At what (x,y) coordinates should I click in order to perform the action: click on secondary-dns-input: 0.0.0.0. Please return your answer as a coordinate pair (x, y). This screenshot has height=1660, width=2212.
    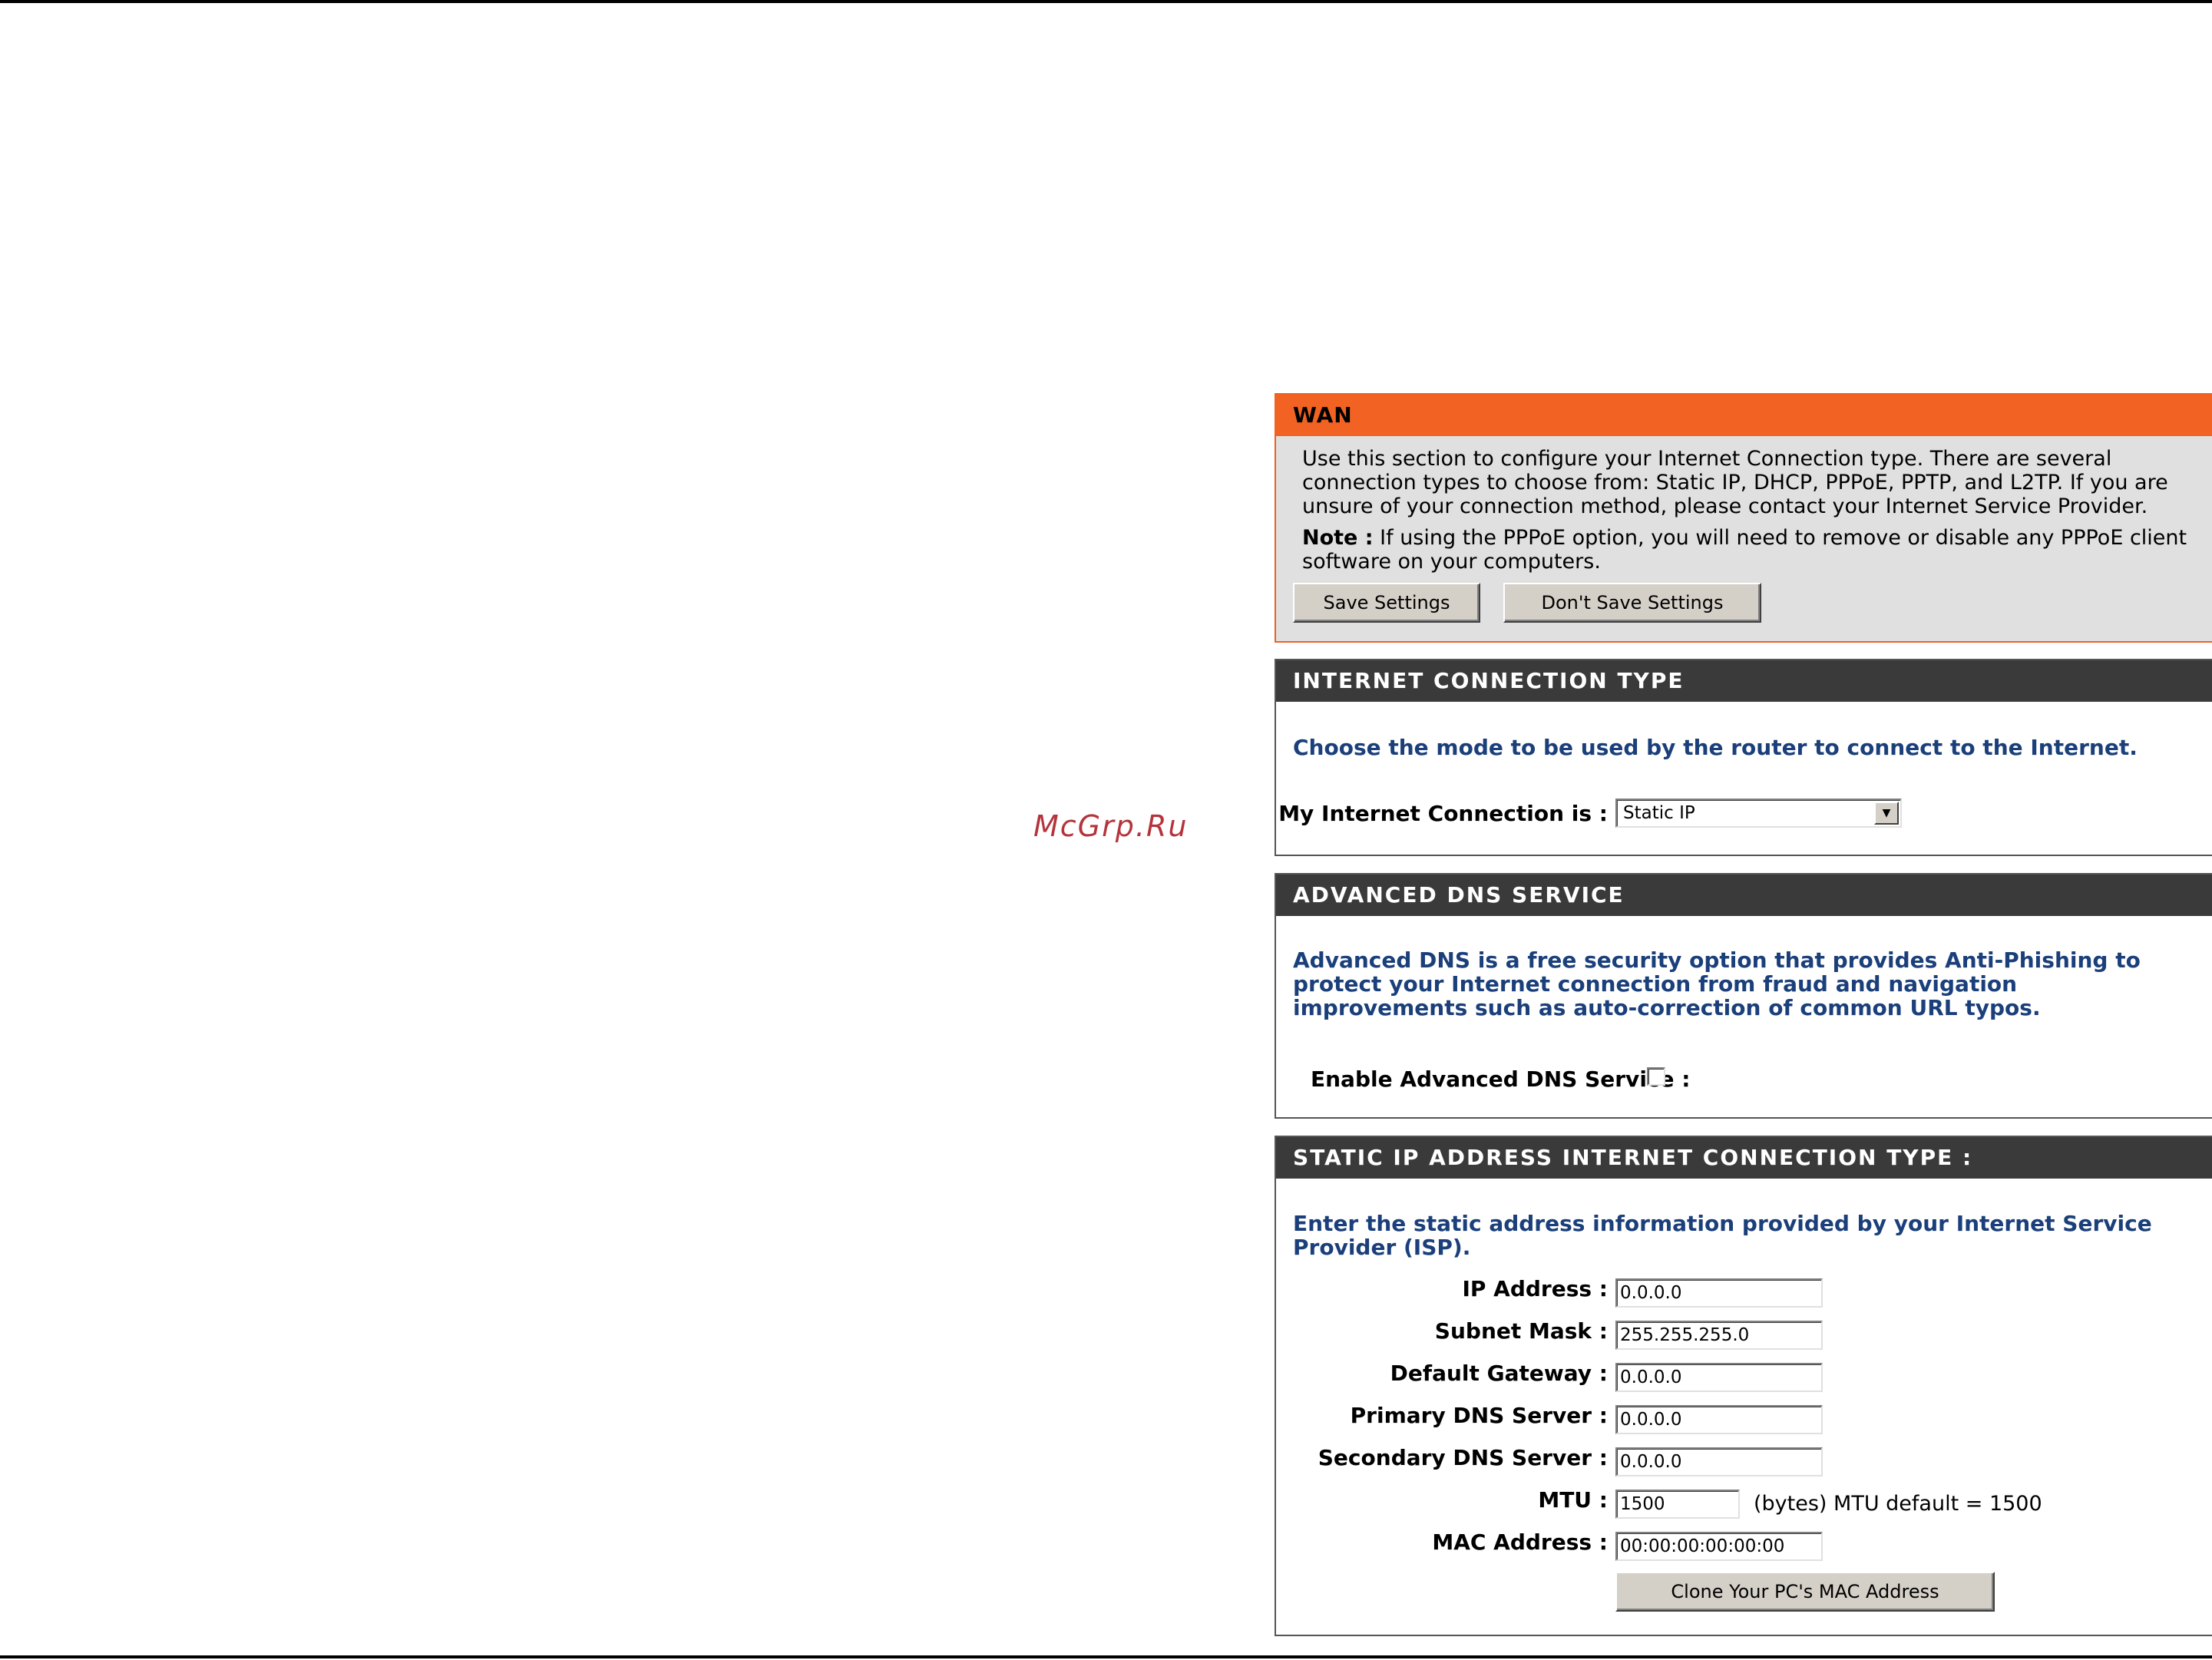
    Looking at the image, I should click on (1719, 1461).